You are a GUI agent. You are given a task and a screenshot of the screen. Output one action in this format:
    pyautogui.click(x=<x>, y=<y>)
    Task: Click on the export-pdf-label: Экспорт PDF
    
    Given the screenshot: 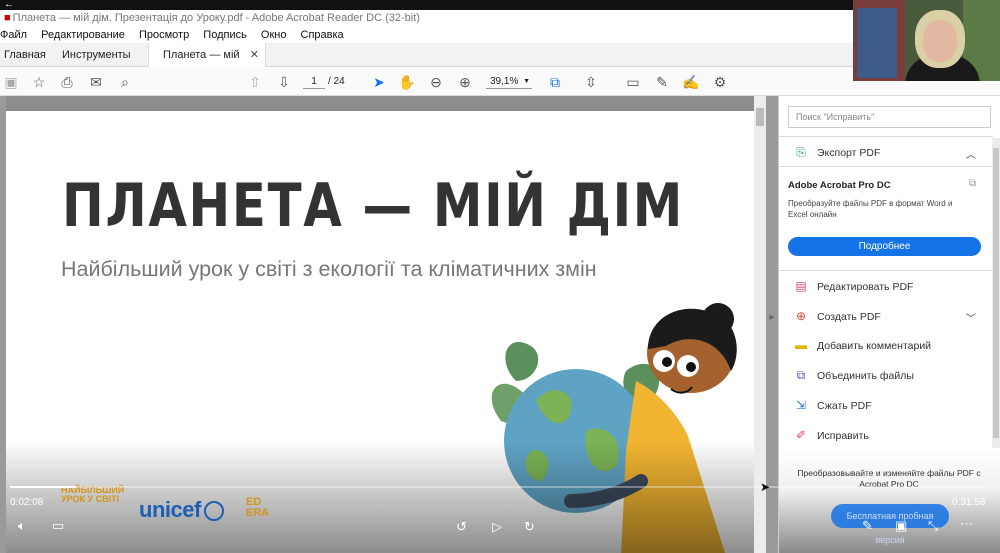 What is the action you would take?
    pyautogui.click(x=849, y=153)
    